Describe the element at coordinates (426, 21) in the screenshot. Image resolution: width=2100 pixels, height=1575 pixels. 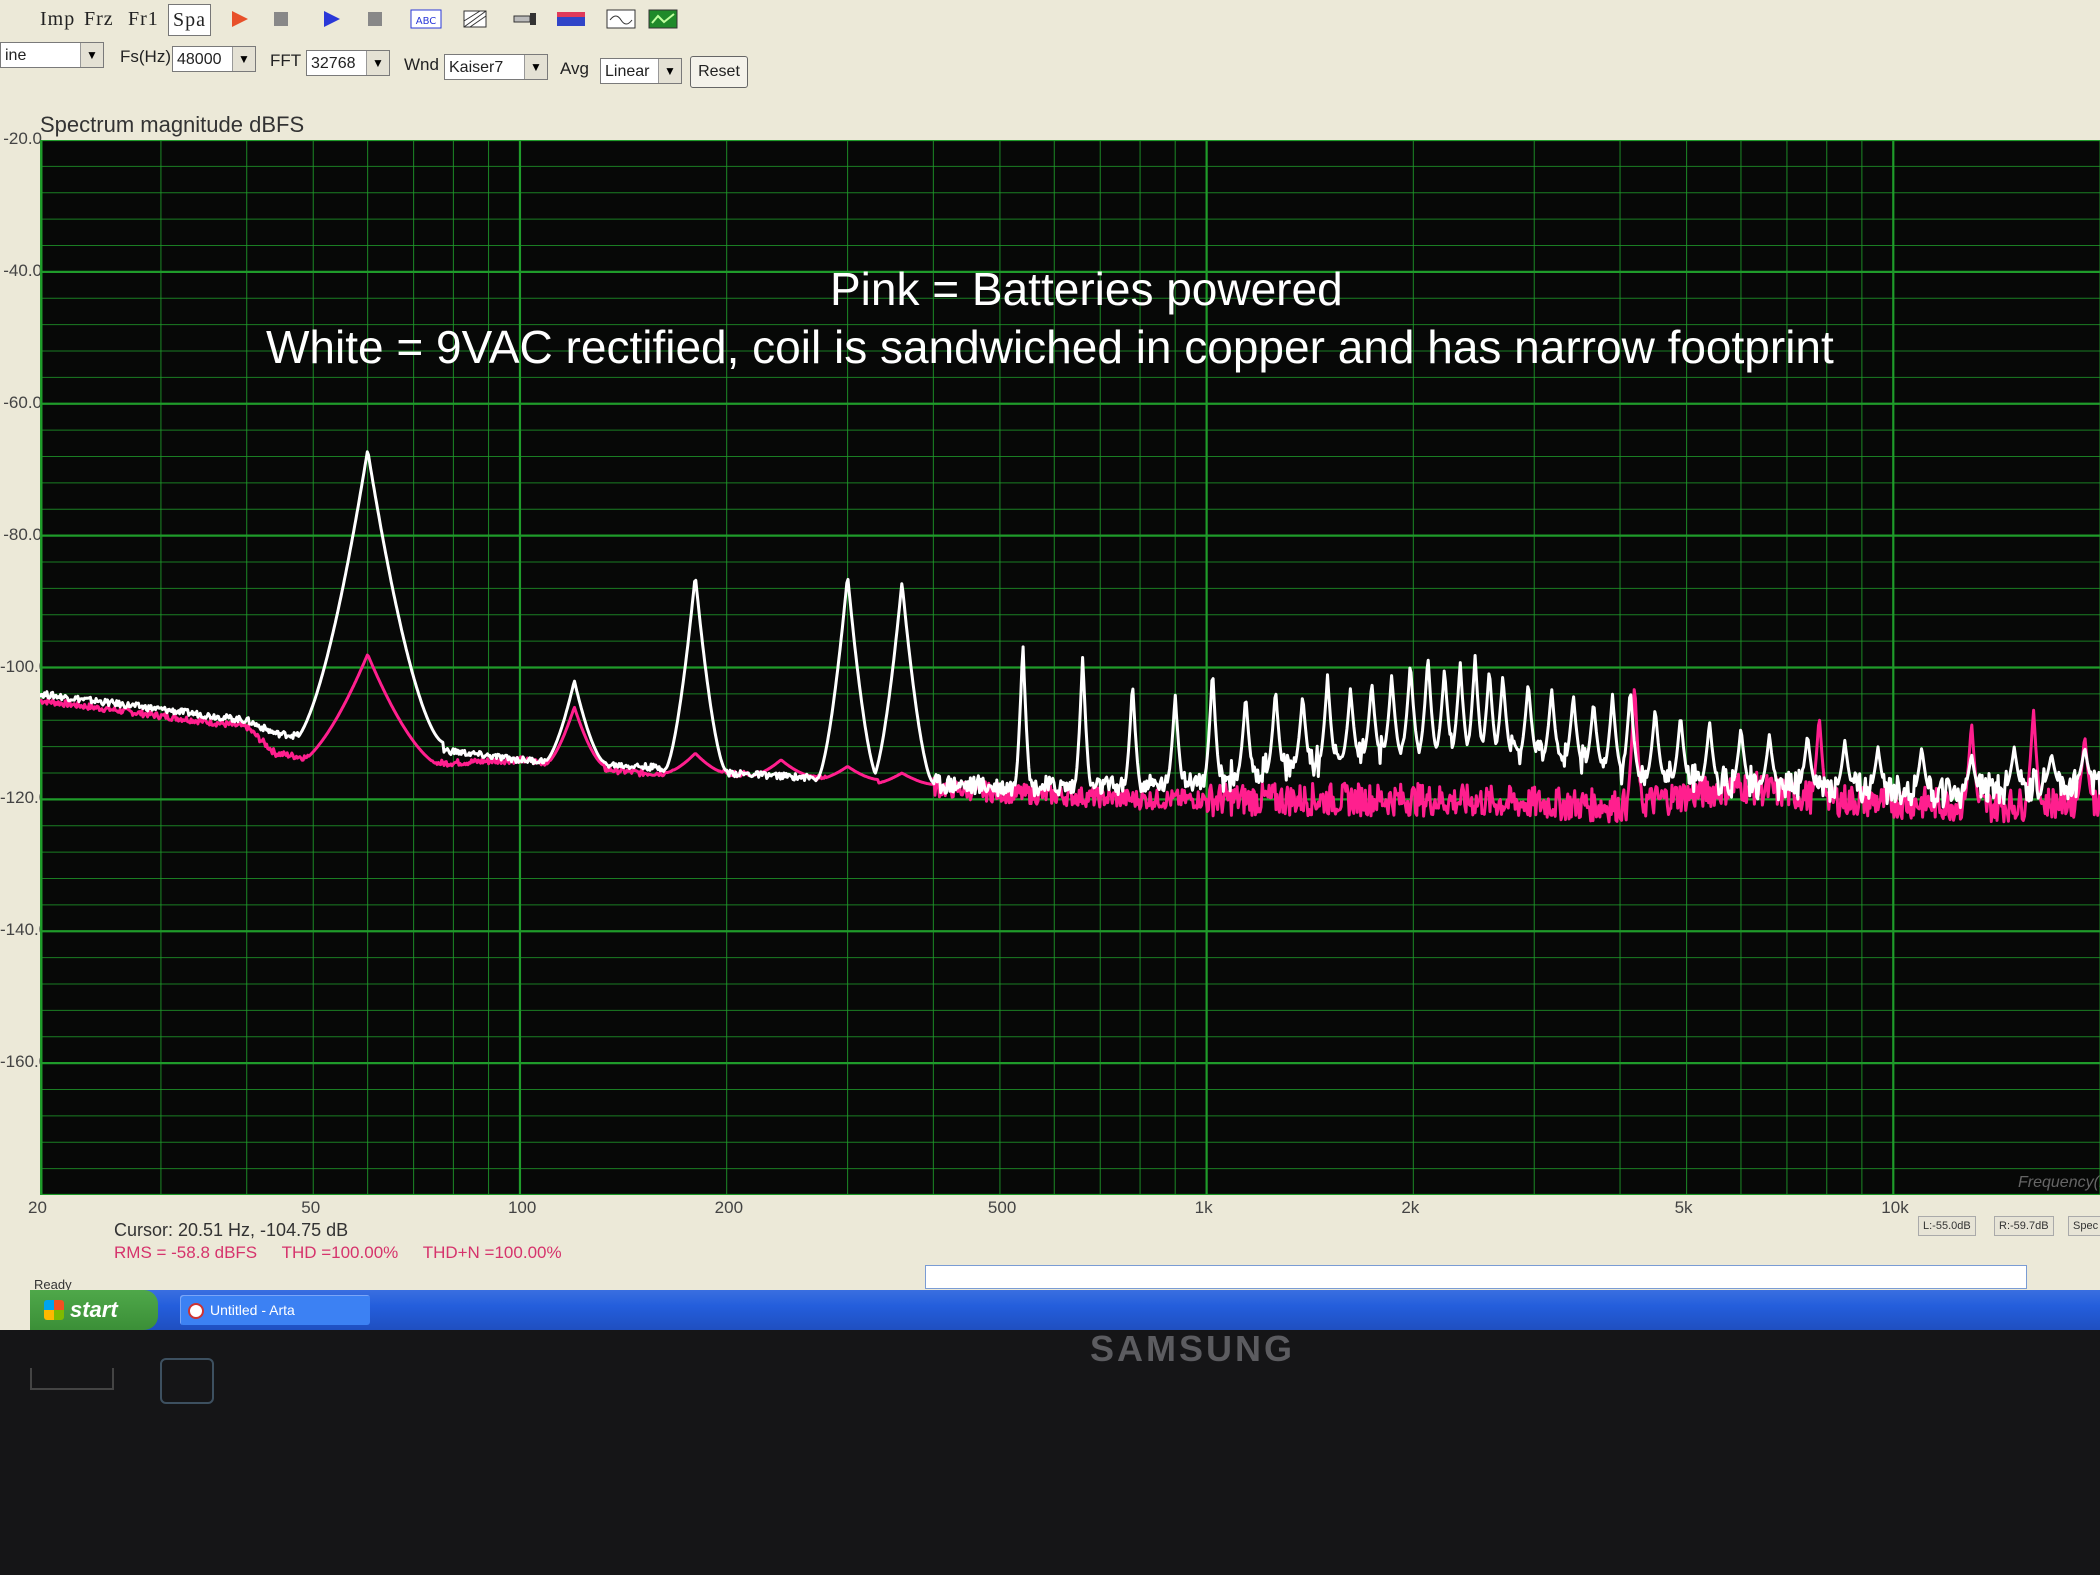
I see `svg-text: ABC` at that location.